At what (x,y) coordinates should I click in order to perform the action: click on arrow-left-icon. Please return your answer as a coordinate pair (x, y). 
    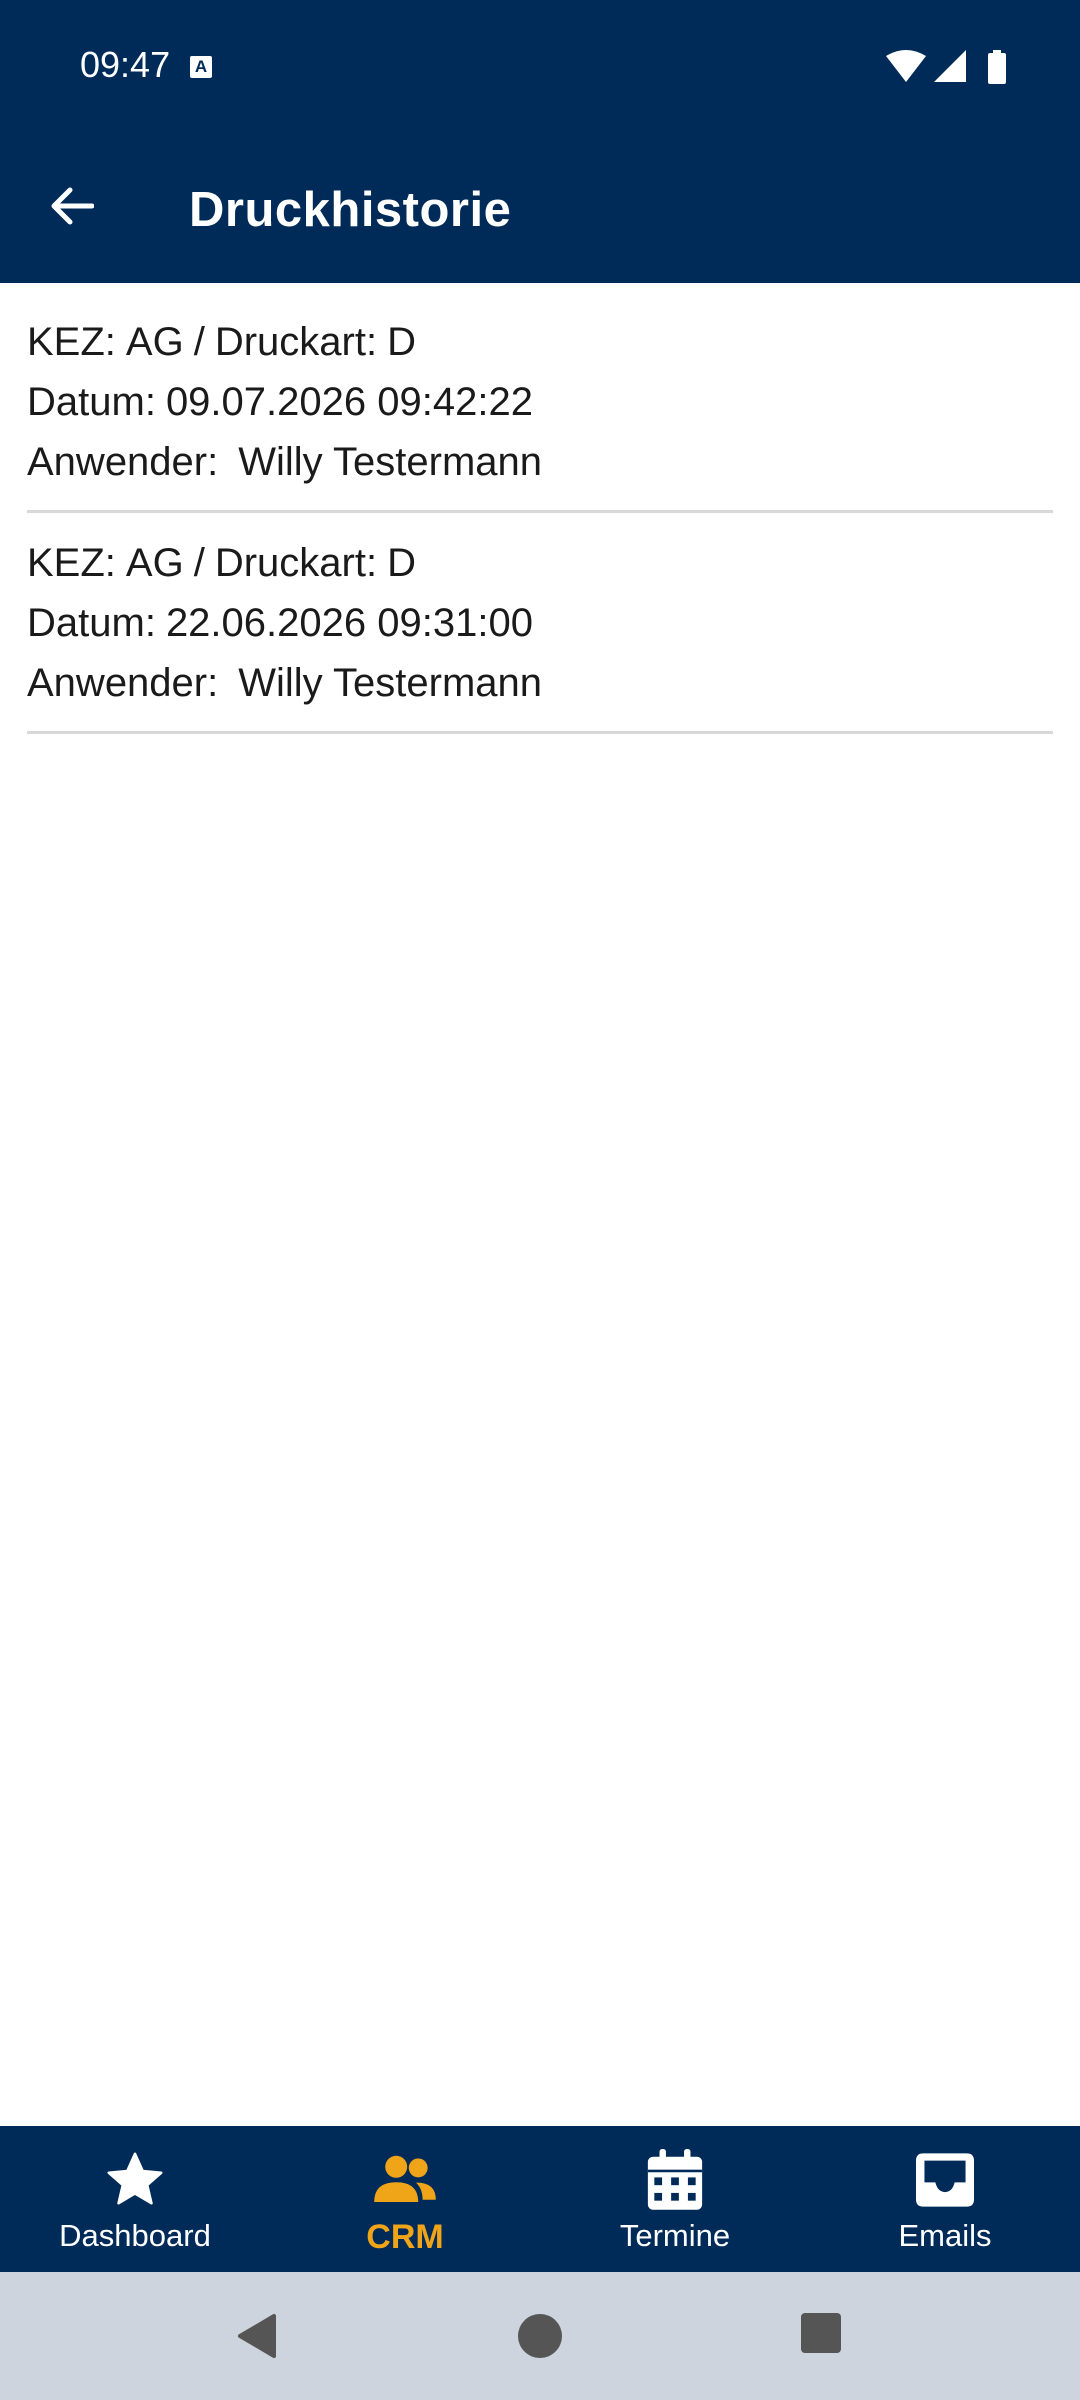
    Looking at the image, I should click on (72, 206).